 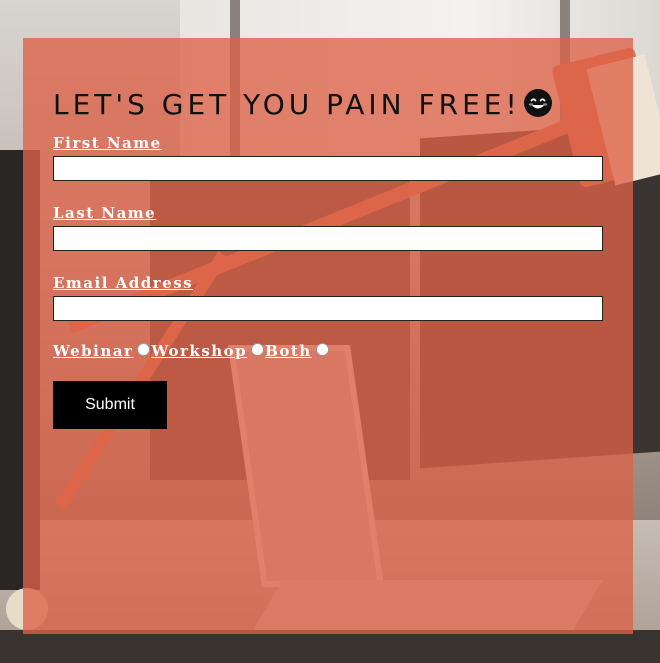 I want to click on form-title-text: LET'S GET YOU PAIN FREE!, so click(x=287, y=104).